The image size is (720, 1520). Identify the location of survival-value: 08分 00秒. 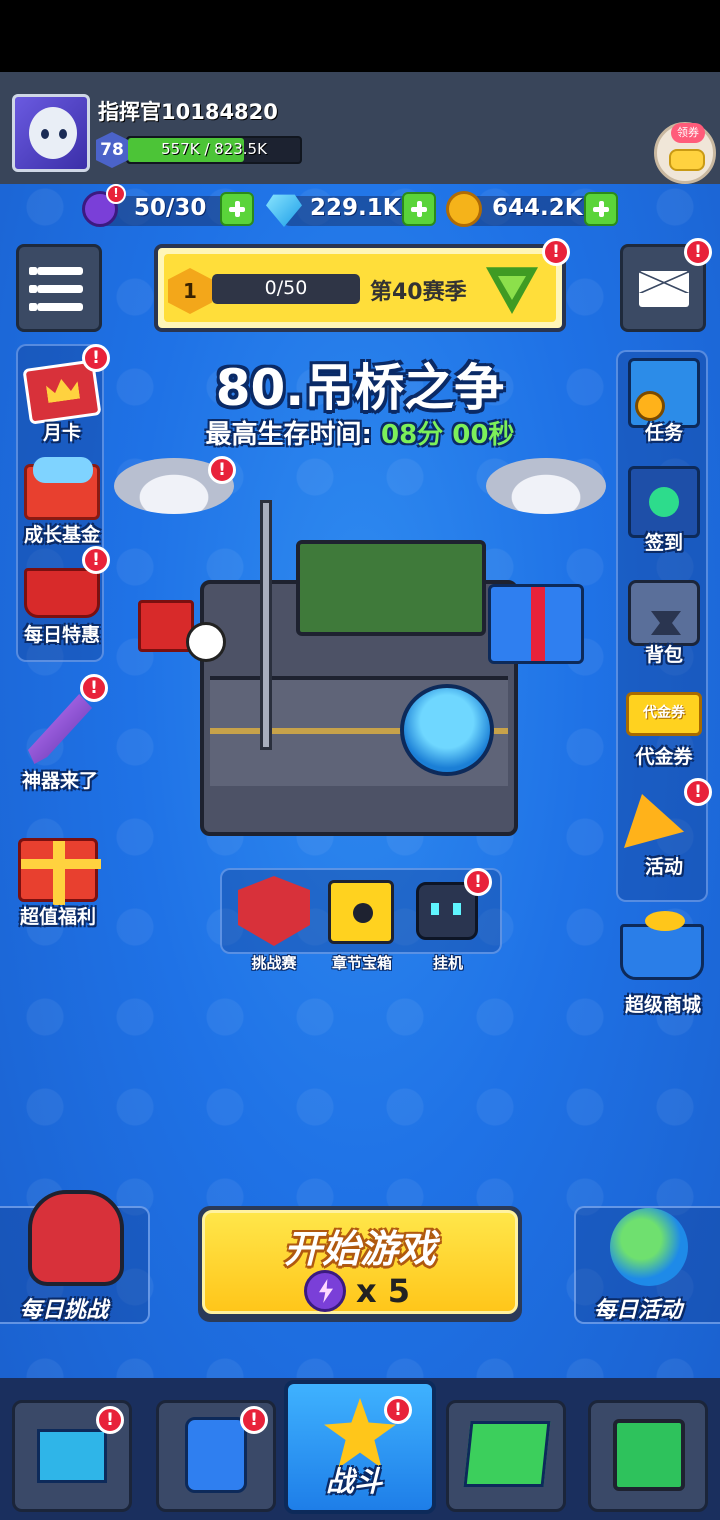
(448, 435).